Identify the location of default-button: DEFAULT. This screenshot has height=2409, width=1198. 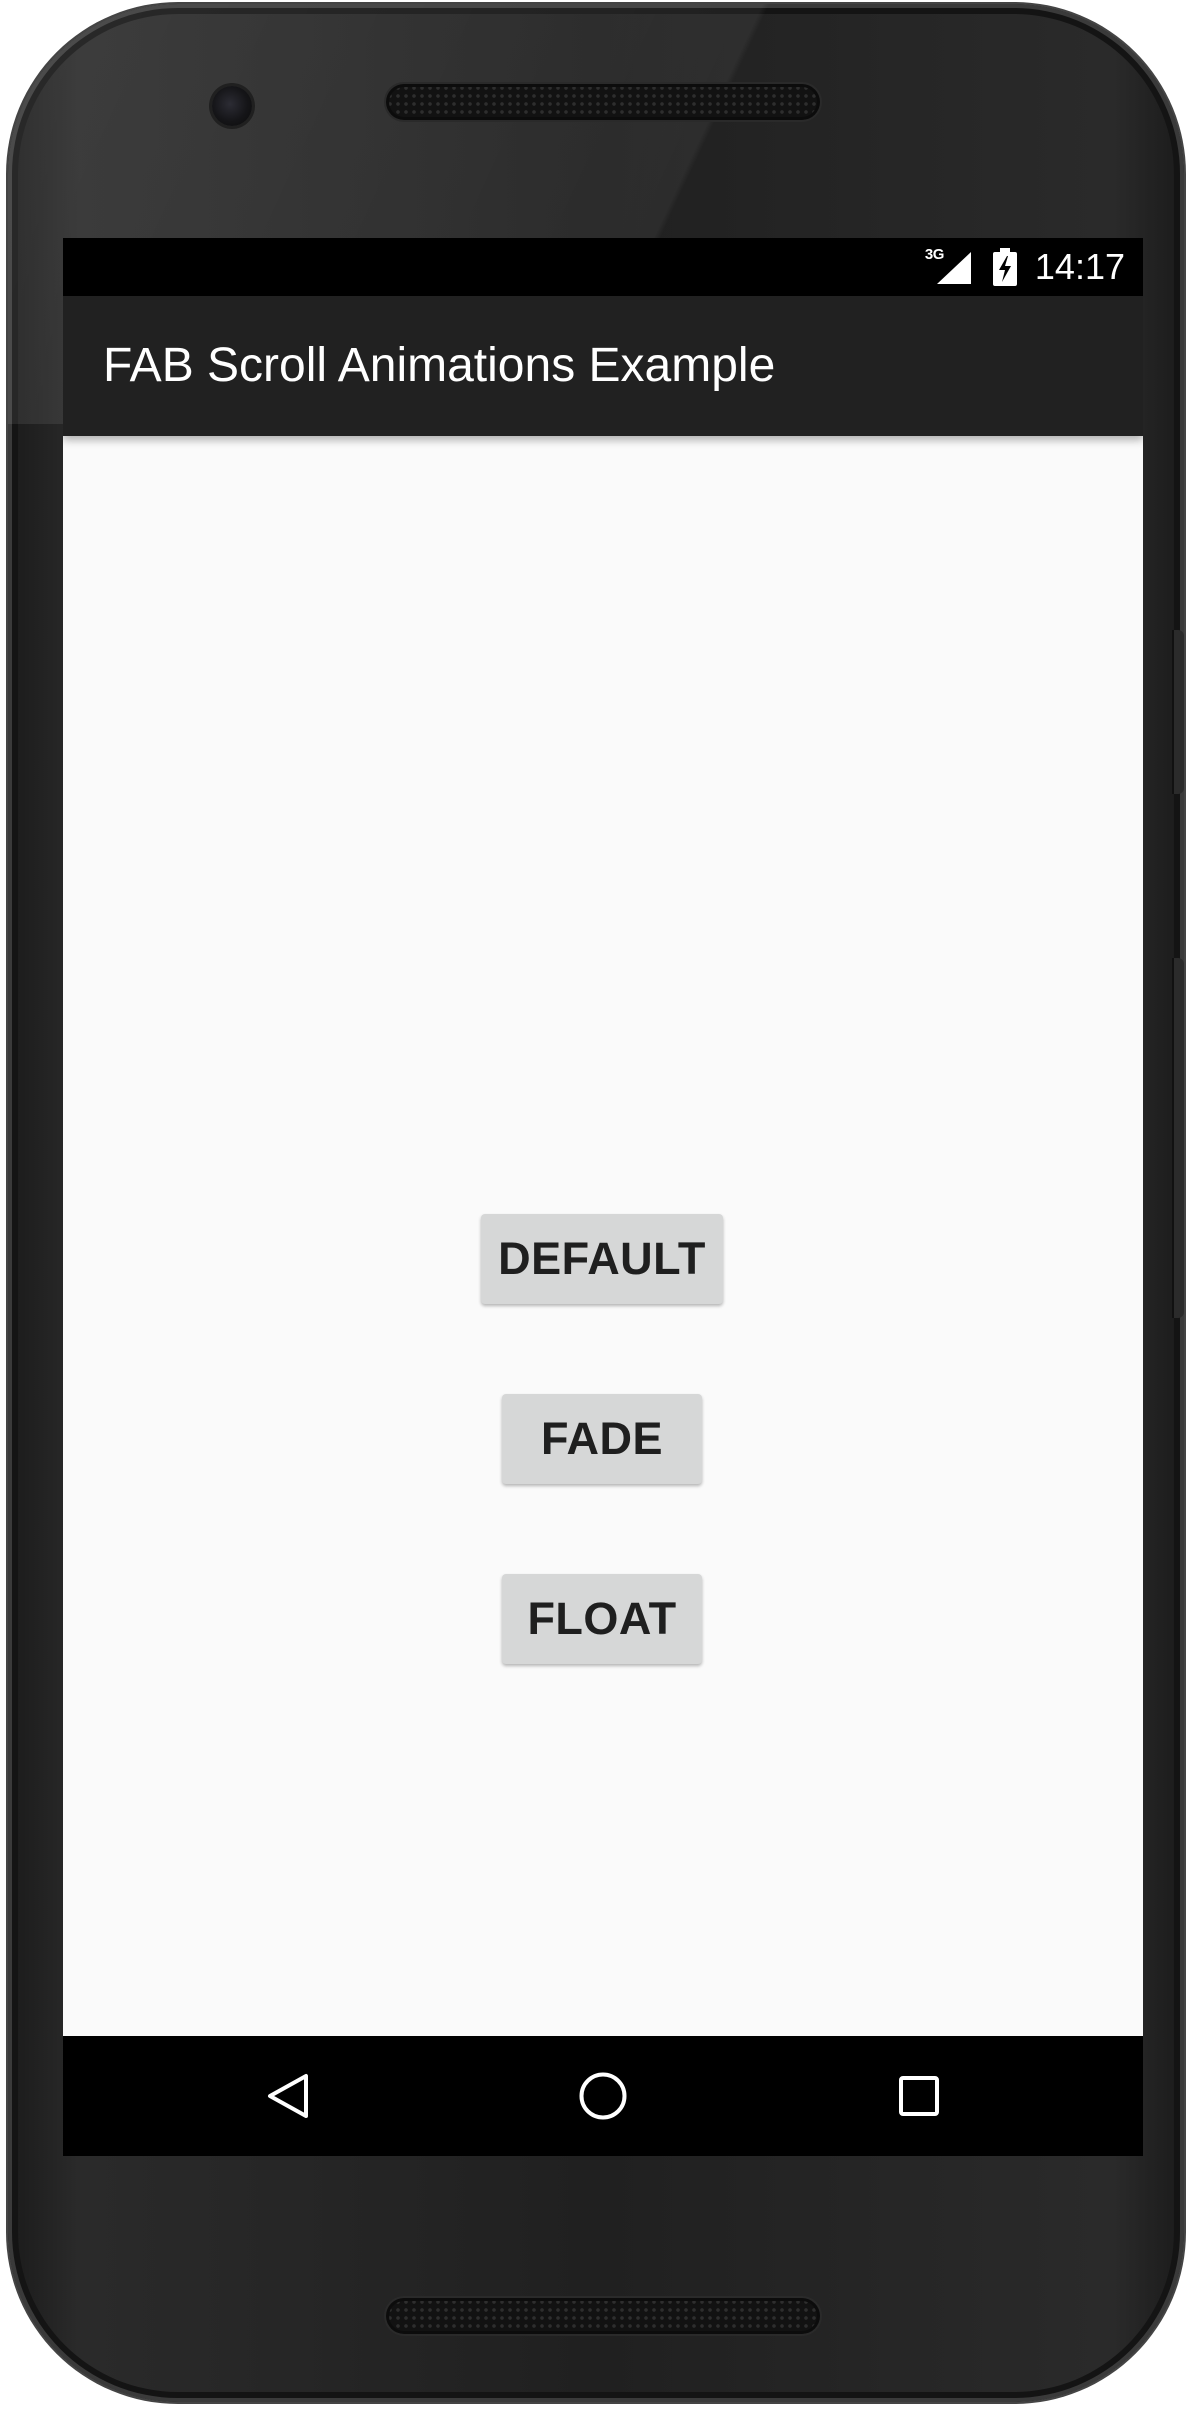
(602, 1259).